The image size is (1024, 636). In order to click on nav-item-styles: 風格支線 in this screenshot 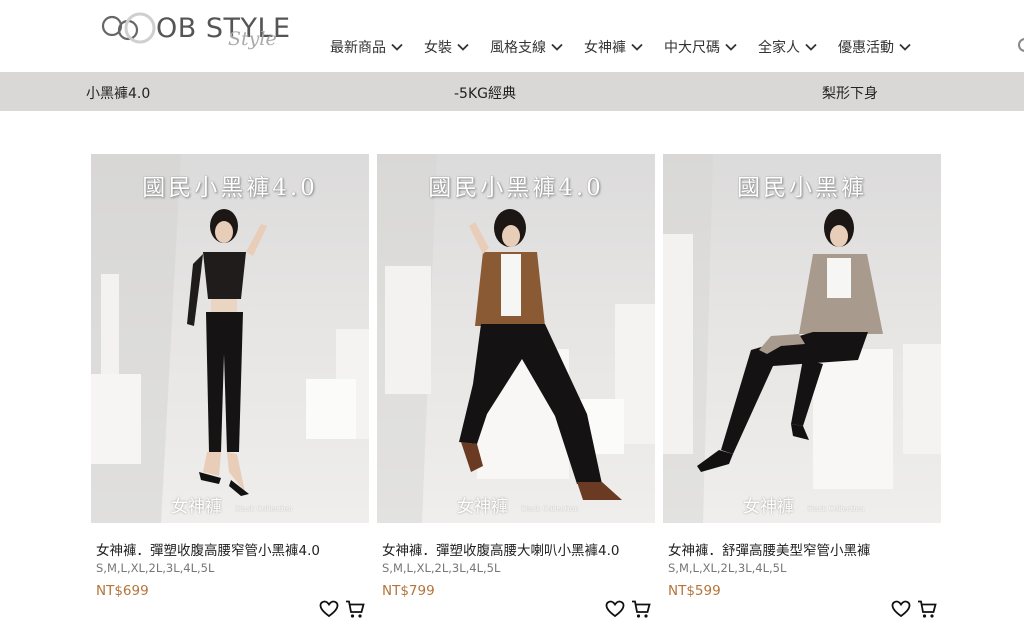, I will do `click(527, 47)`.